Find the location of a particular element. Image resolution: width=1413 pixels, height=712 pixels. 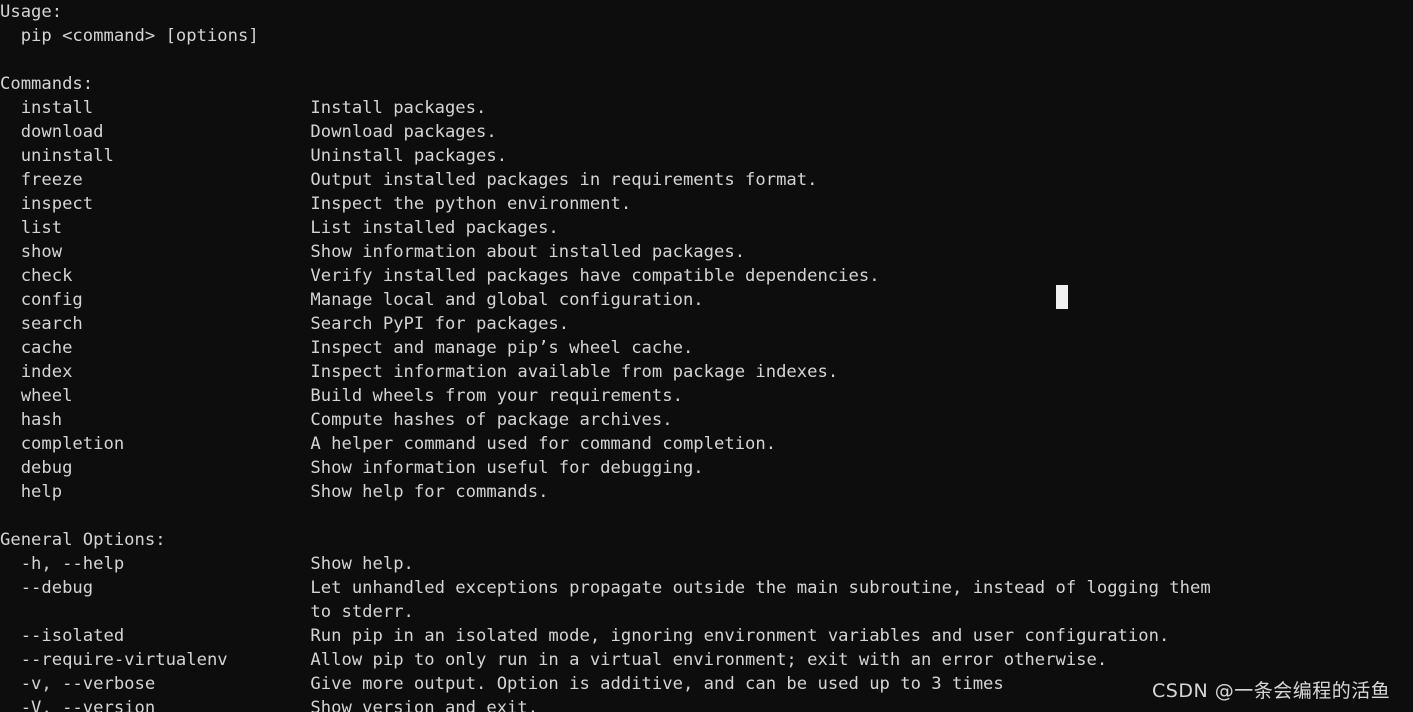

command-row-list: list List installed packages. is located at coordinates (279, 228).